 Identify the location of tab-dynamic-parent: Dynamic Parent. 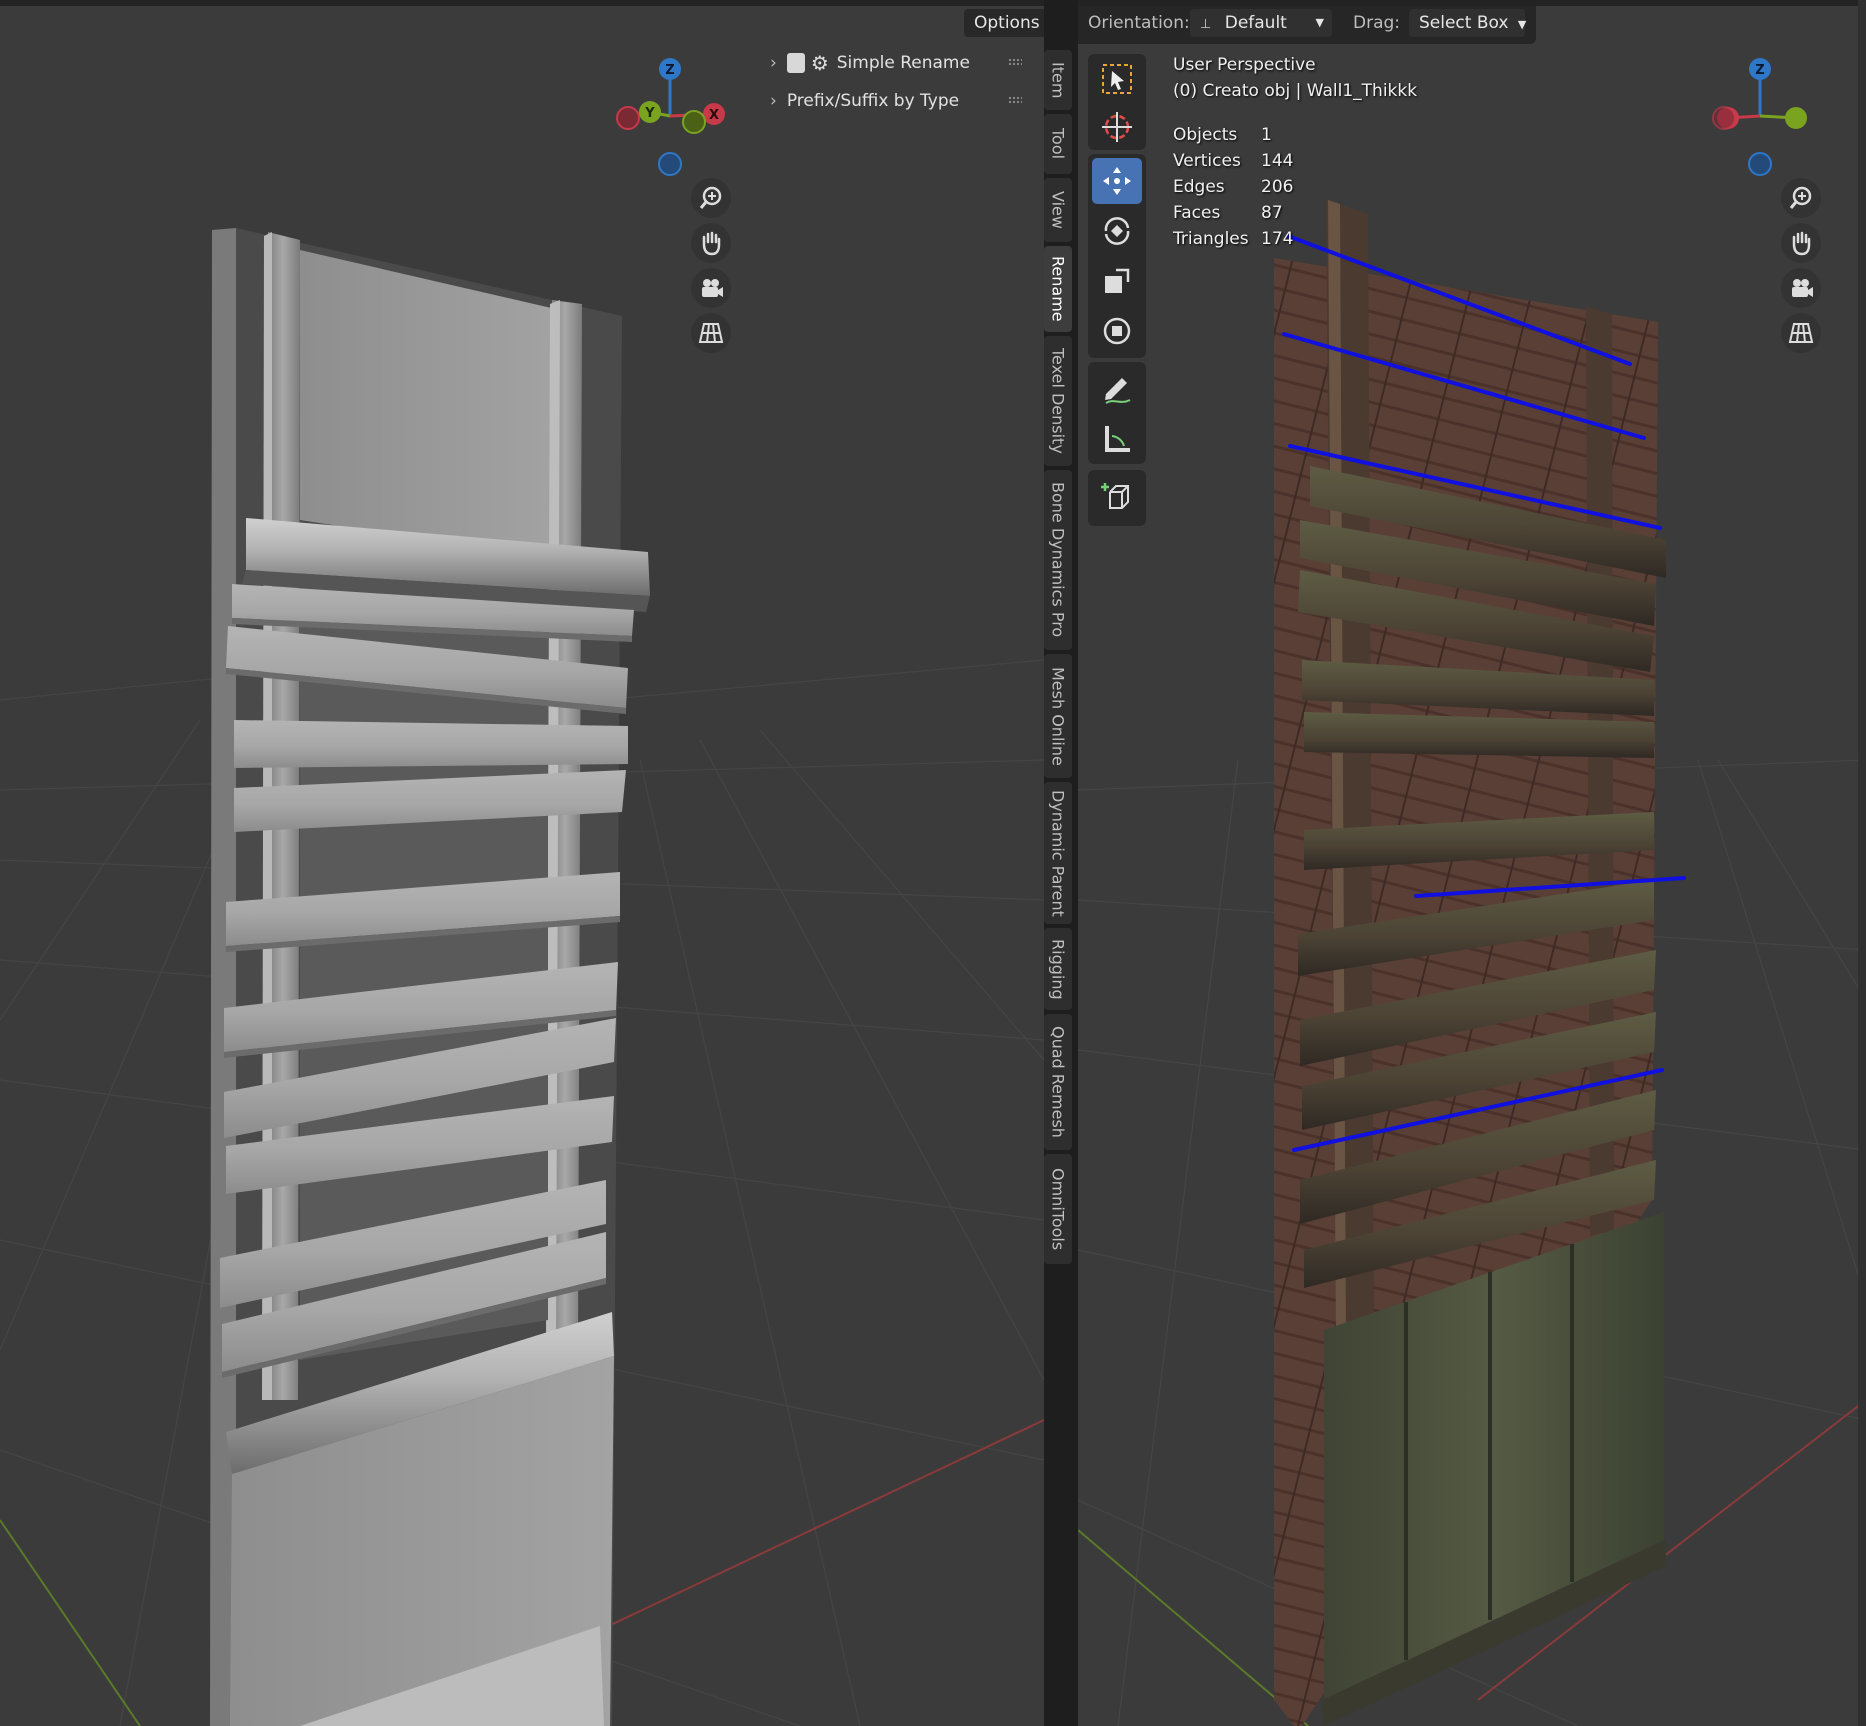
(1058, 853).